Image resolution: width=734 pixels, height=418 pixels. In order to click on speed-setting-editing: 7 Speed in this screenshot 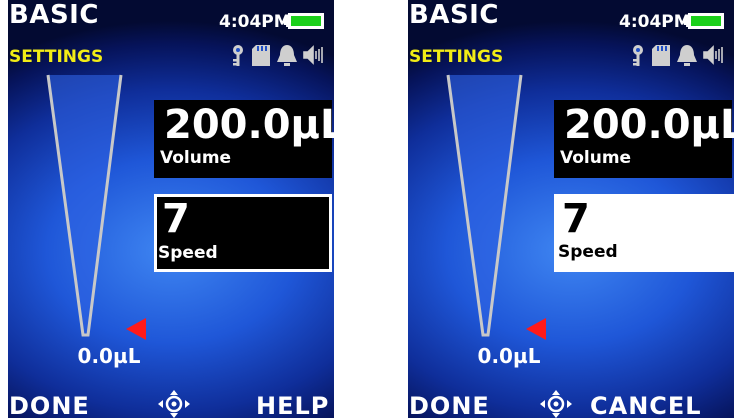, I will do `click(644, 233)`.